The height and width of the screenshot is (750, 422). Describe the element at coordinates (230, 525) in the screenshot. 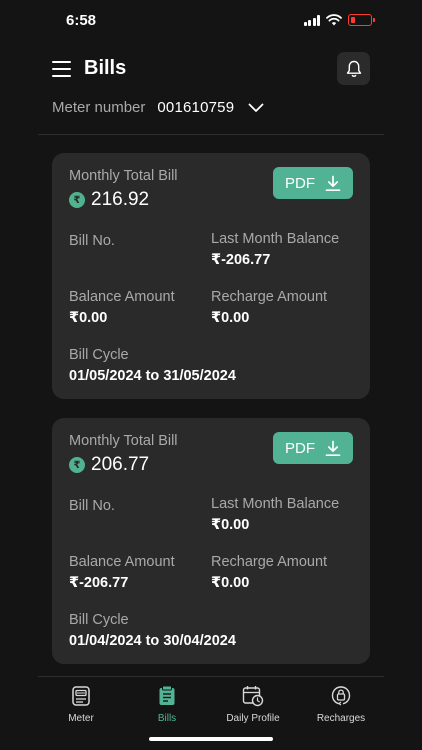

I see `last-month-balance-value: ₹0.00` at that location.